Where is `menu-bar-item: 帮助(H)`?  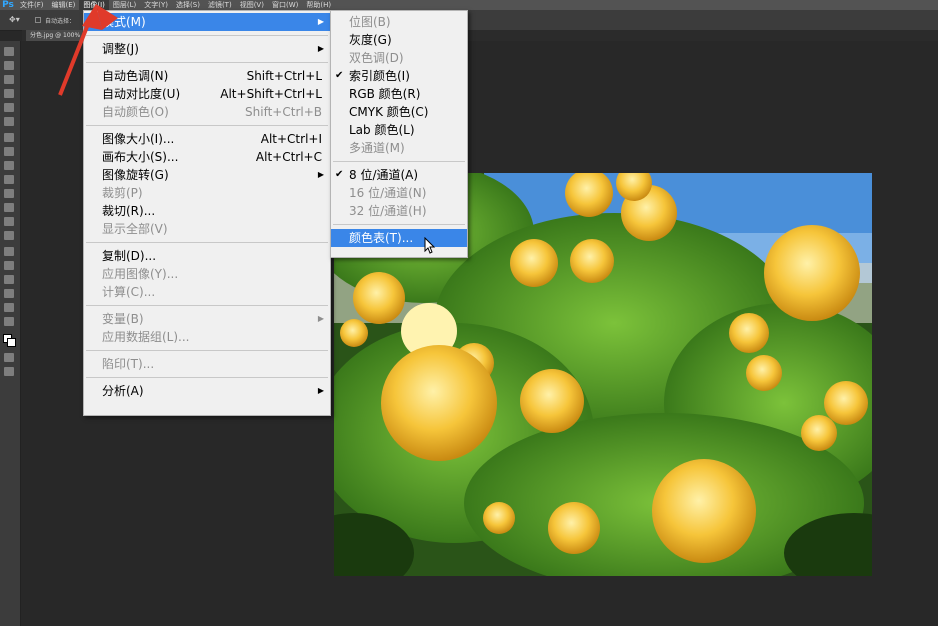
menu-bar-item: 帮助(H) is located at coordinates (318, 5).